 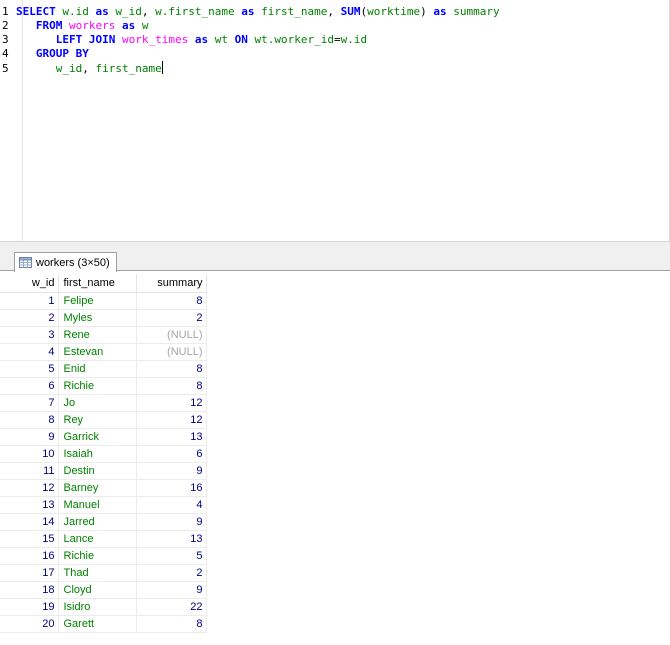 What do you see at coordinates (29, 283) in the screenshot?
I see `column-header-w-id: w_id` at bounding box center [29, 283].